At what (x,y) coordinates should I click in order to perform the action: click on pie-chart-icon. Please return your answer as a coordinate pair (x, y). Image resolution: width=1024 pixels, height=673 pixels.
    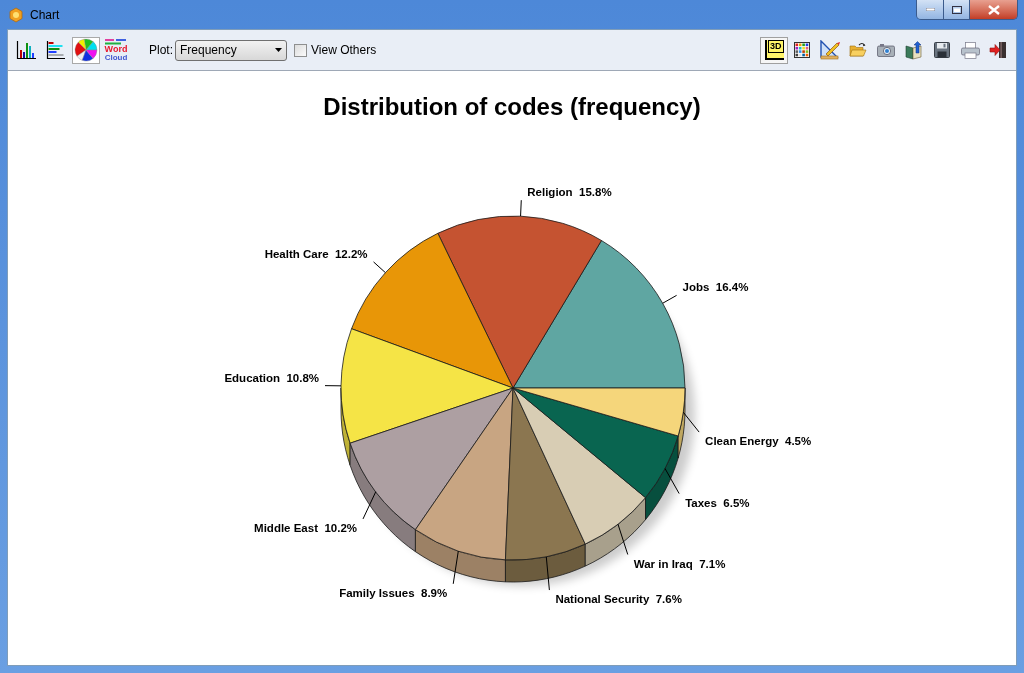
    Looking at the image, I should click on (86, 50).